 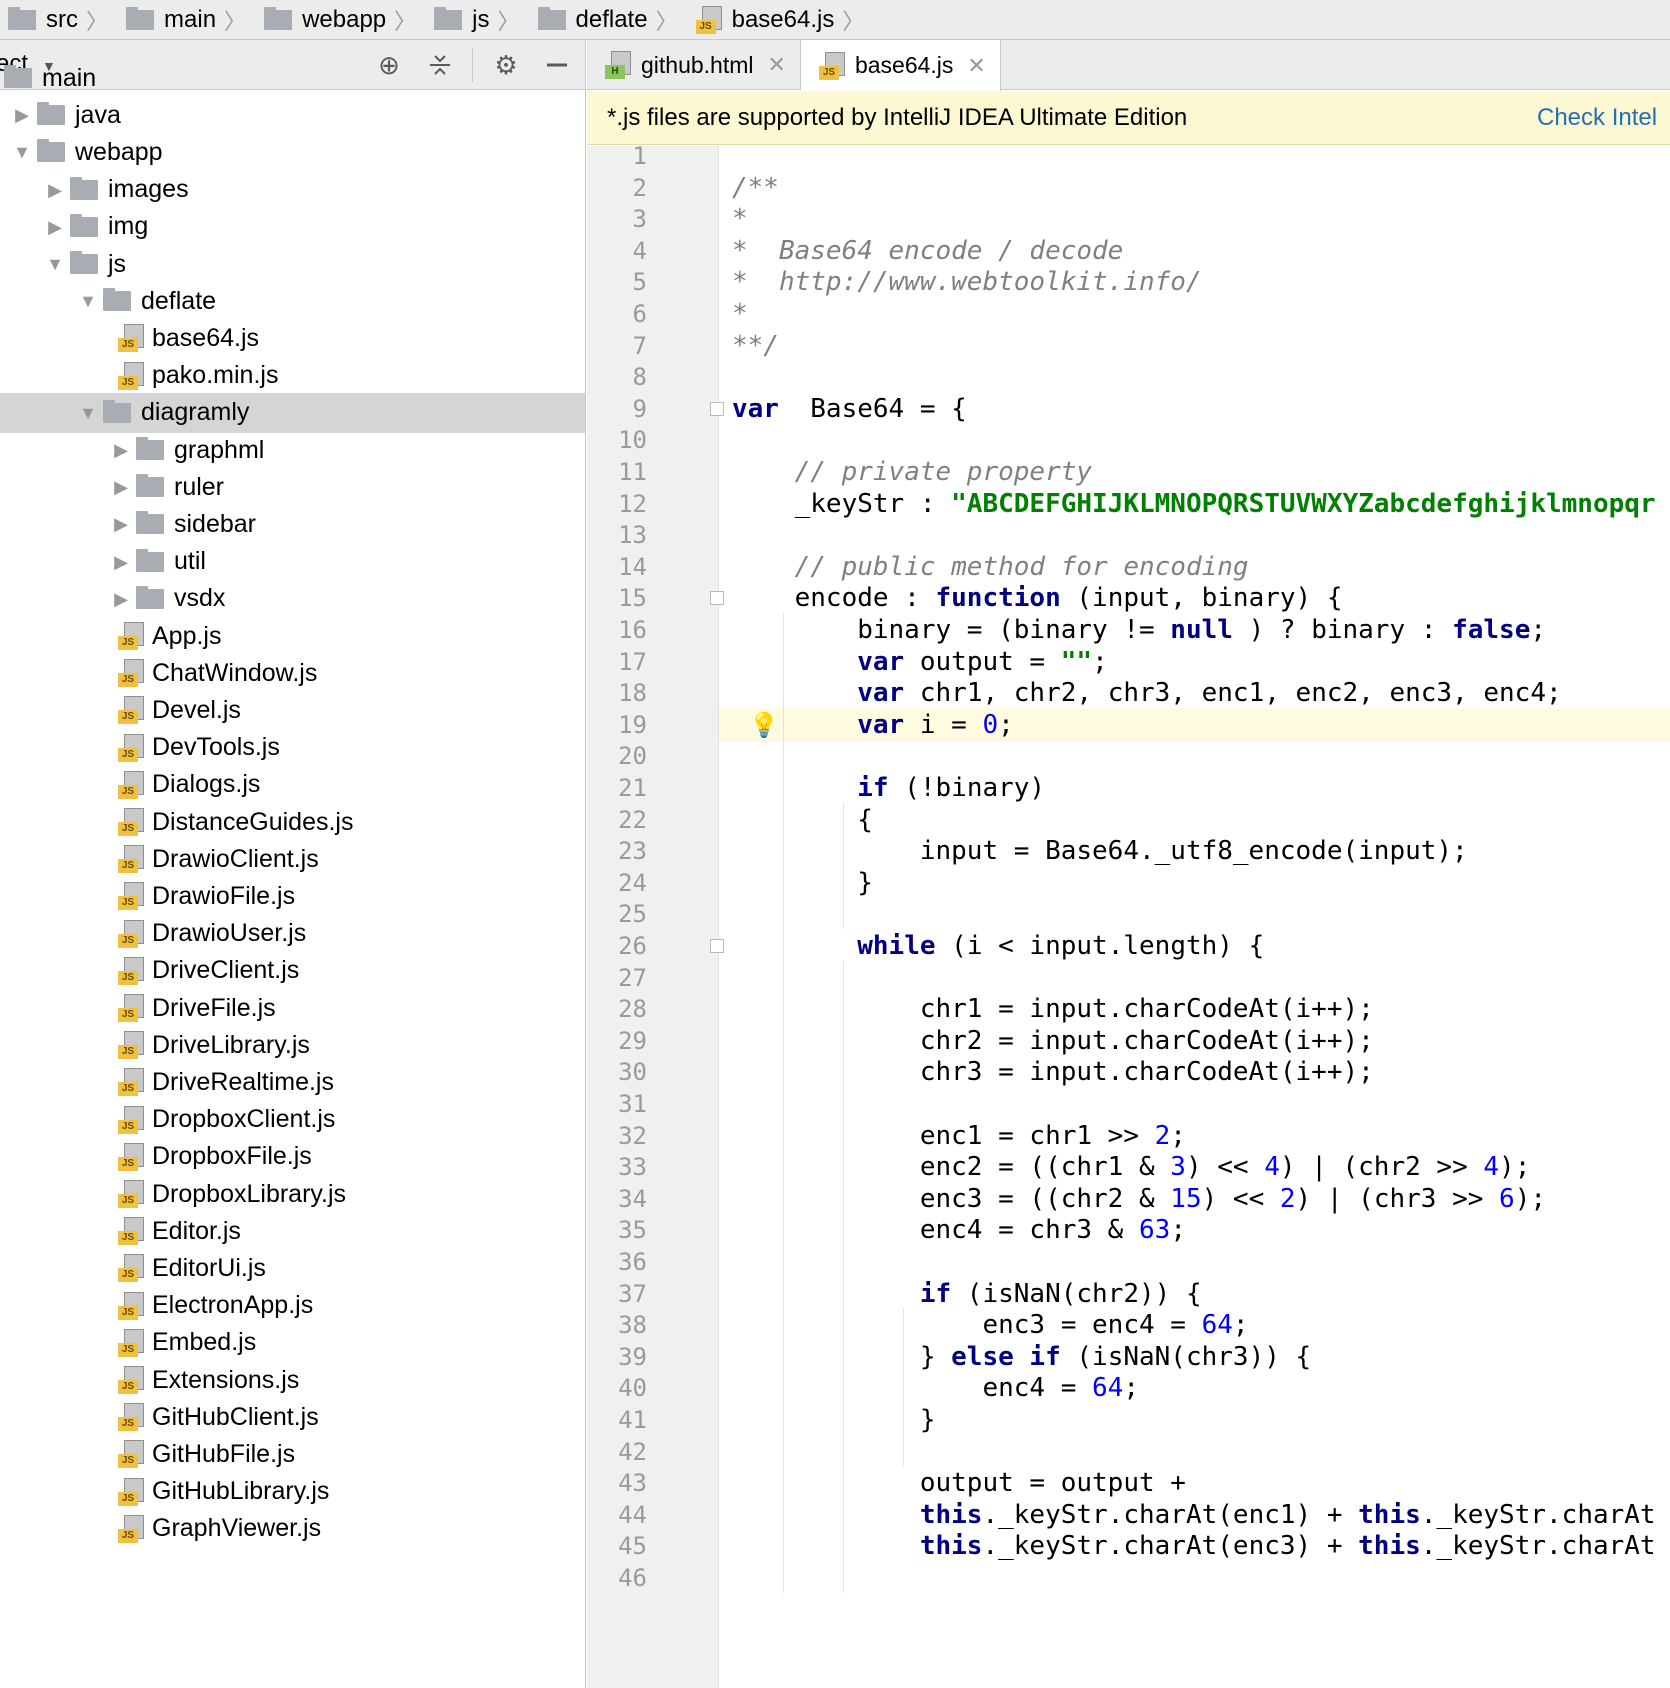 What do you see at coordinates (292, 636) in the screenshot?
I see `tree-item: JS App.js` at bounding box center [292, 636].